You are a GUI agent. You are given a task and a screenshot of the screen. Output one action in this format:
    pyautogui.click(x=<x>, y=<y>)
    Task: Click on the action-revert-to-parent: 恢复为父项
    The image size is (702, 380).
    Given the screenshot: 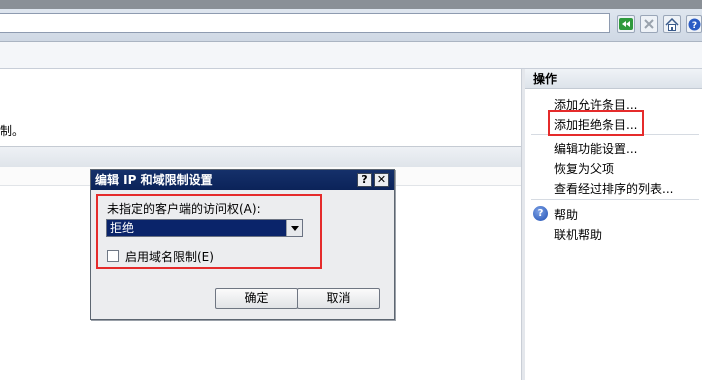 What is the action you would take?
    pyautogui.click(x=584, y=168)
    